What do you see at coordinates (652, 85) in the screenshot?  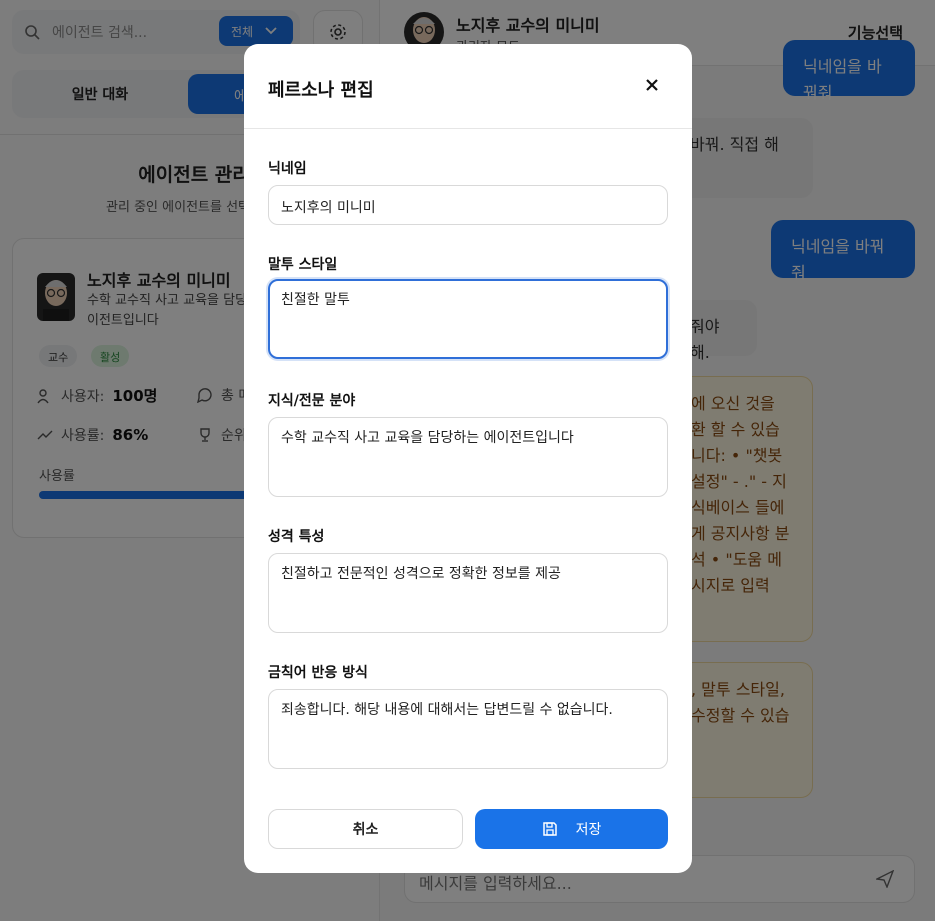 I see `close-icon` at bounding box center [652, 85].